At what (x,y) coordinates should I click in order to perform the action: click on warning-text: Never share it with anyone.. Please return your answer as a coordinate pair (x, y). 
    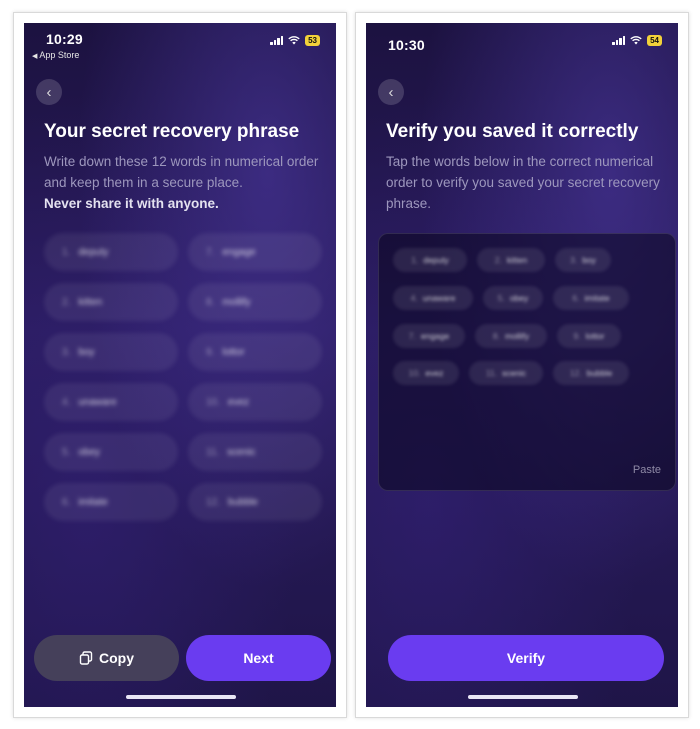
    Looking at the image, I should click on (131, 203).